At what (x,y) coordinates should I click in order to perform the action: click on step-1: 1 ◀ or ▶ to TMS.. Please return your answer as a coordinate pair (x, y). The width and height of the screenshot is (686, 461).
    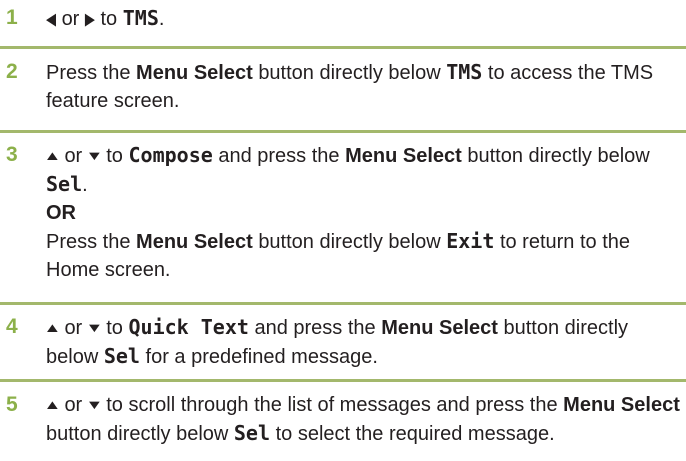
    Looking at the image, I should click on (343, 24).